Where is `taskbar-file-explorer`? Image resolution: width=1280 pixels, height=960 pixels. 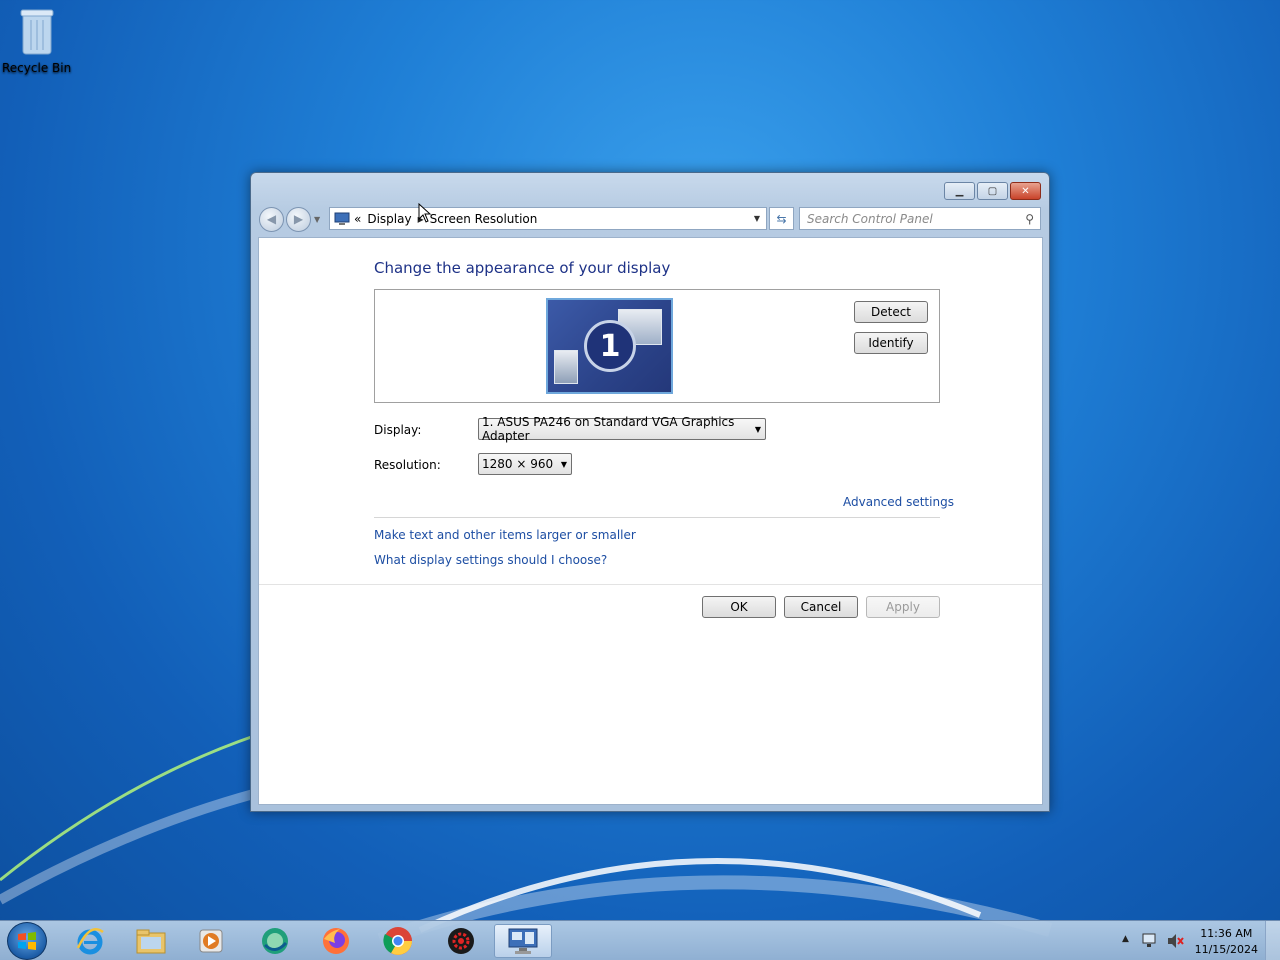
taskbar-file-explorer is located at coordinates (151, 941).